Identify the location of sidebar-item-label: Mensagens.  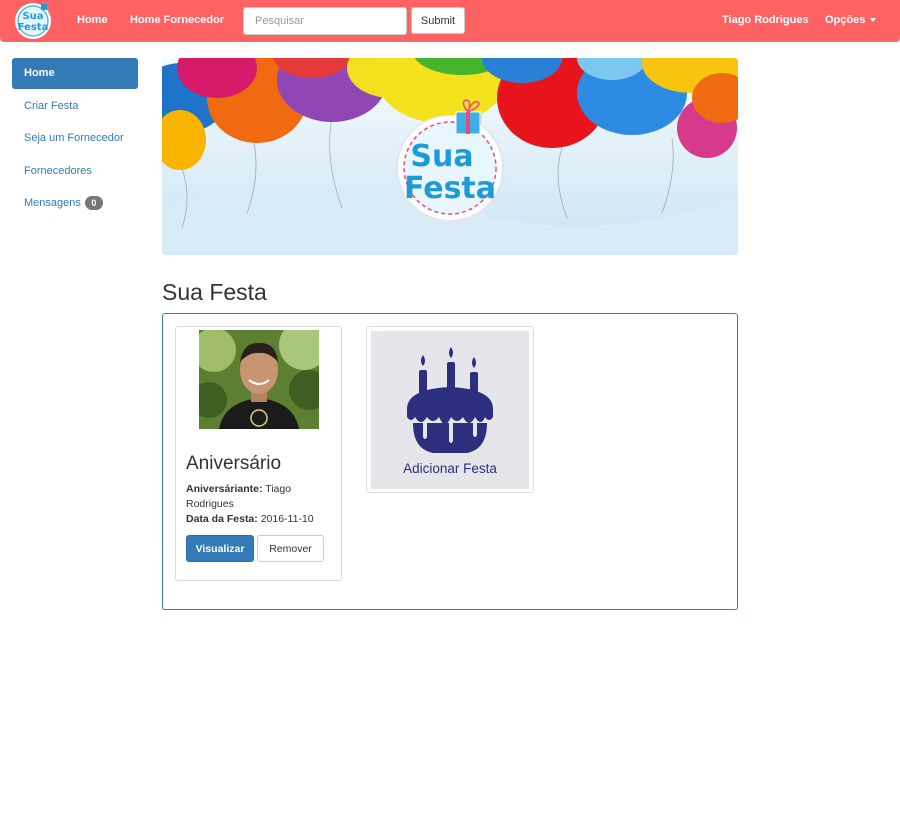
(52, 203).